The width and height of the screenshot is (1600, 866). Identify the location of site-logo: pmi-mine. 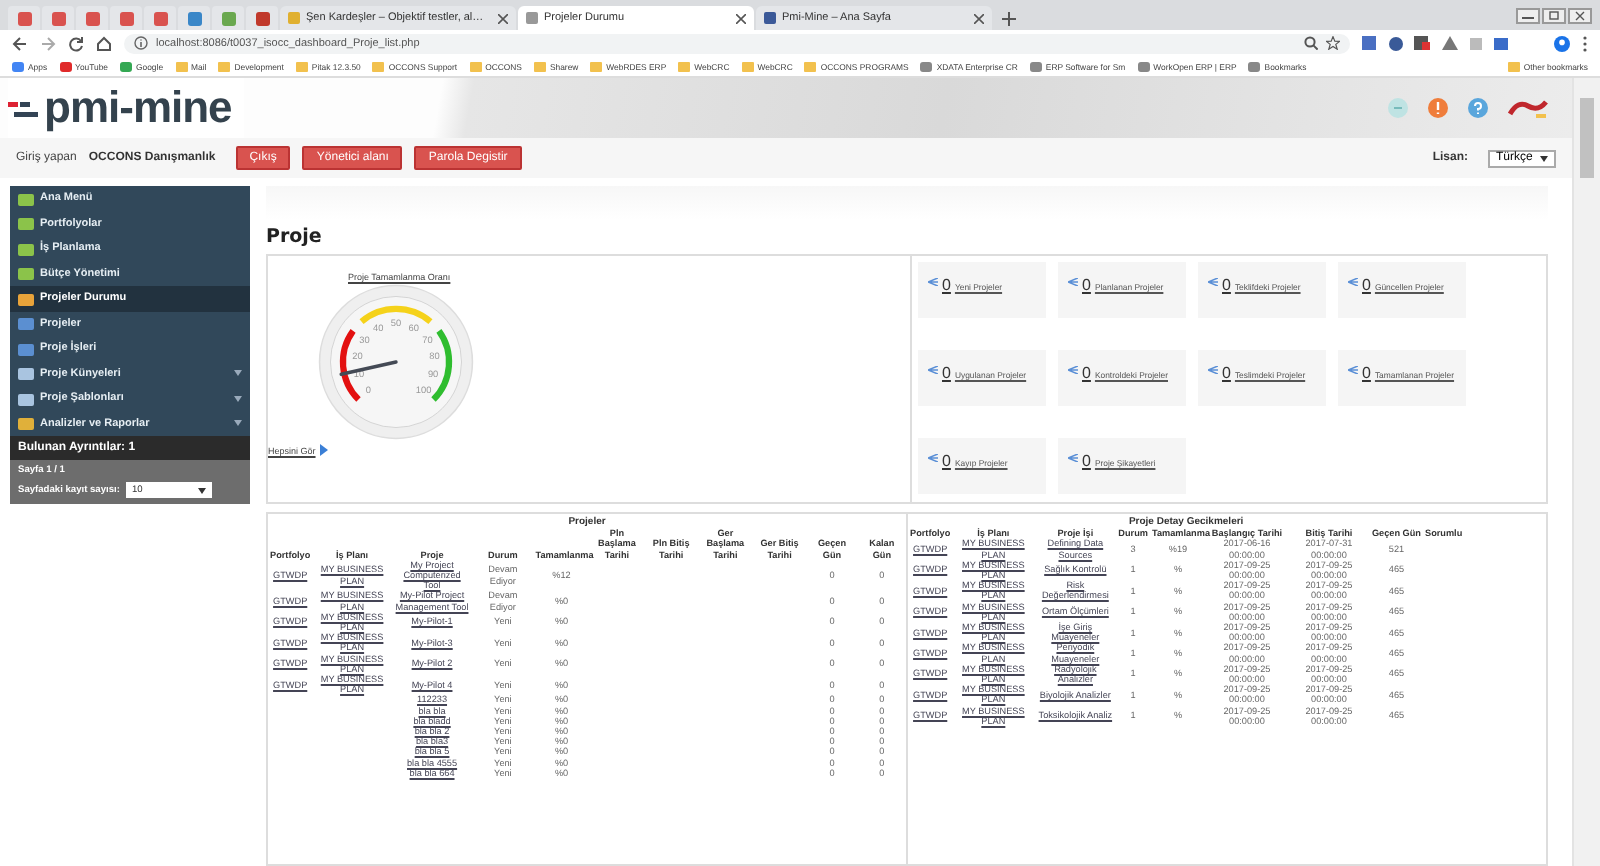
(138, 108).